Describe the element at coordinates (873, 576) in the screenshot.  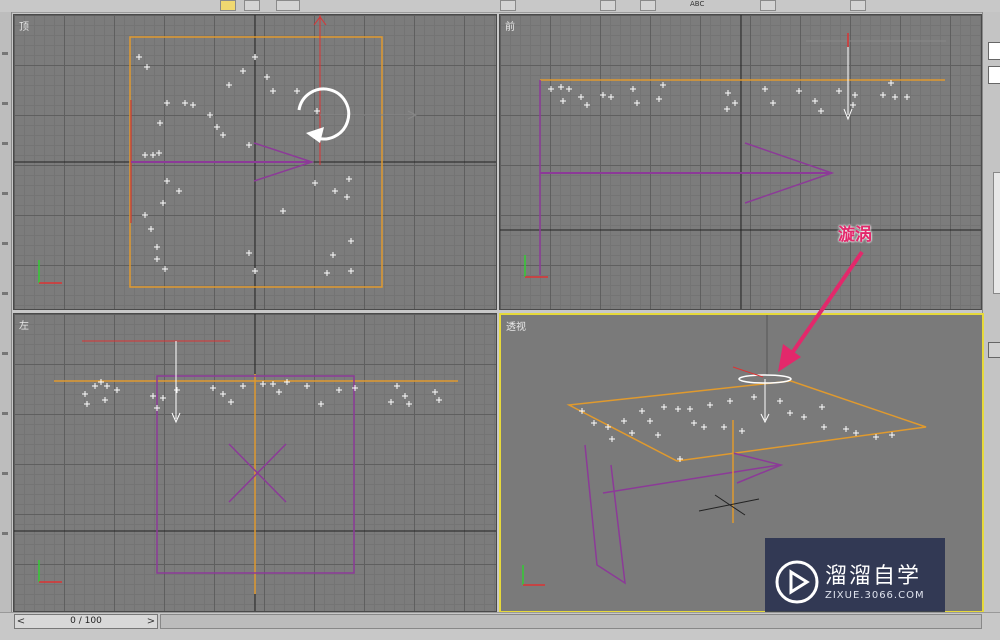
I see `watermark-name: 溜溜自学` at that location.